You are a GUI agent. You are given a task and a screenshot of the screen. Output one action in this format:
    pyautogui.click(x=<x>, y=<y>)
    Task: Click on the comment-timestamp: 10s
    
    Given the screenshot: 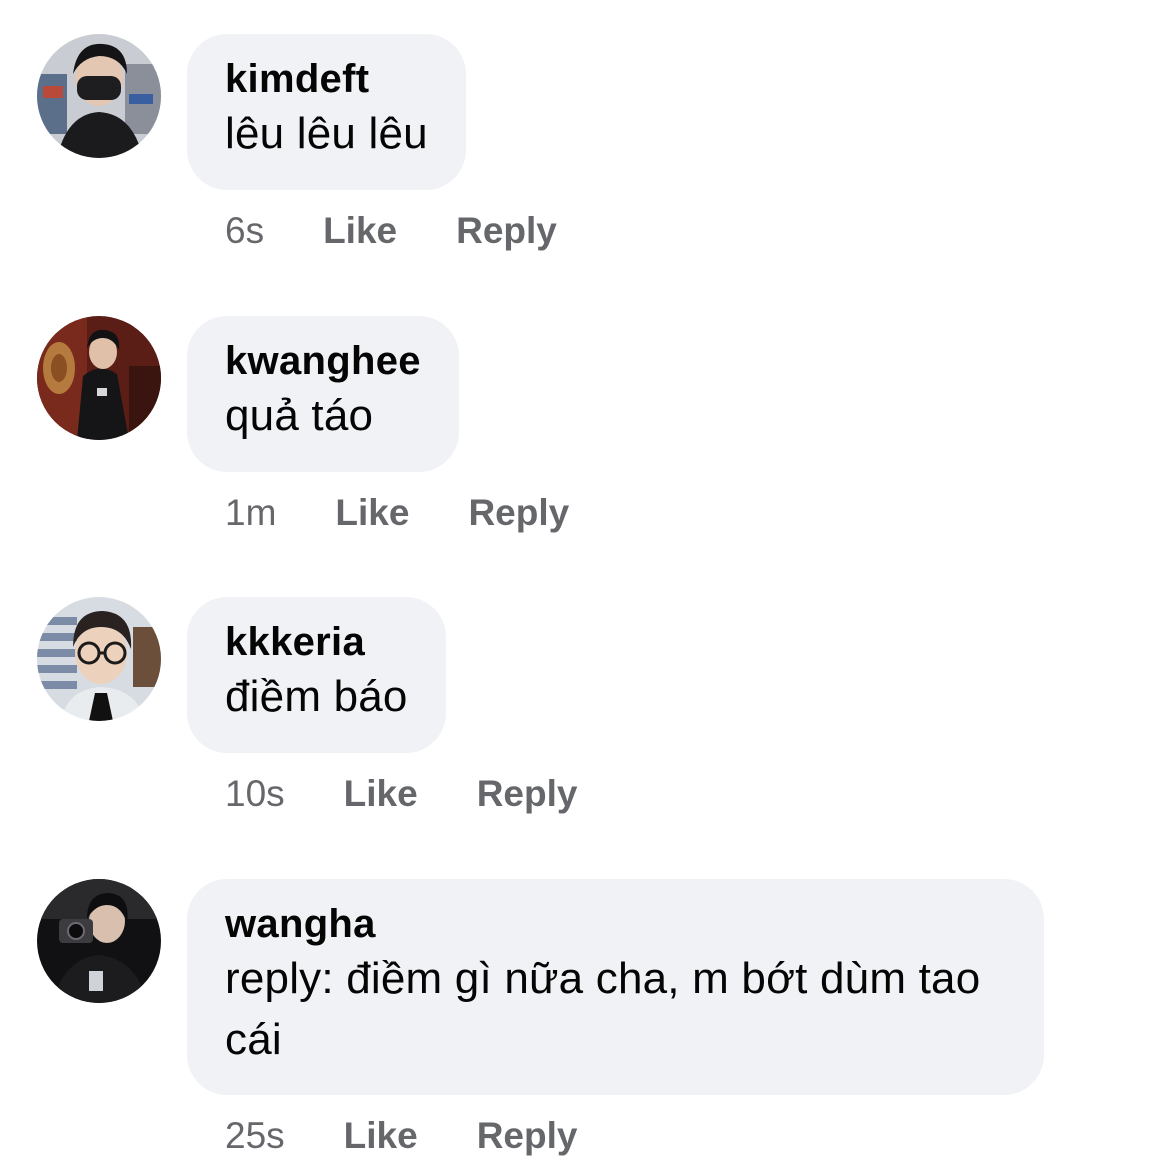 What is the action you would take?
    pyautogui.click(x=255, y=794)
    